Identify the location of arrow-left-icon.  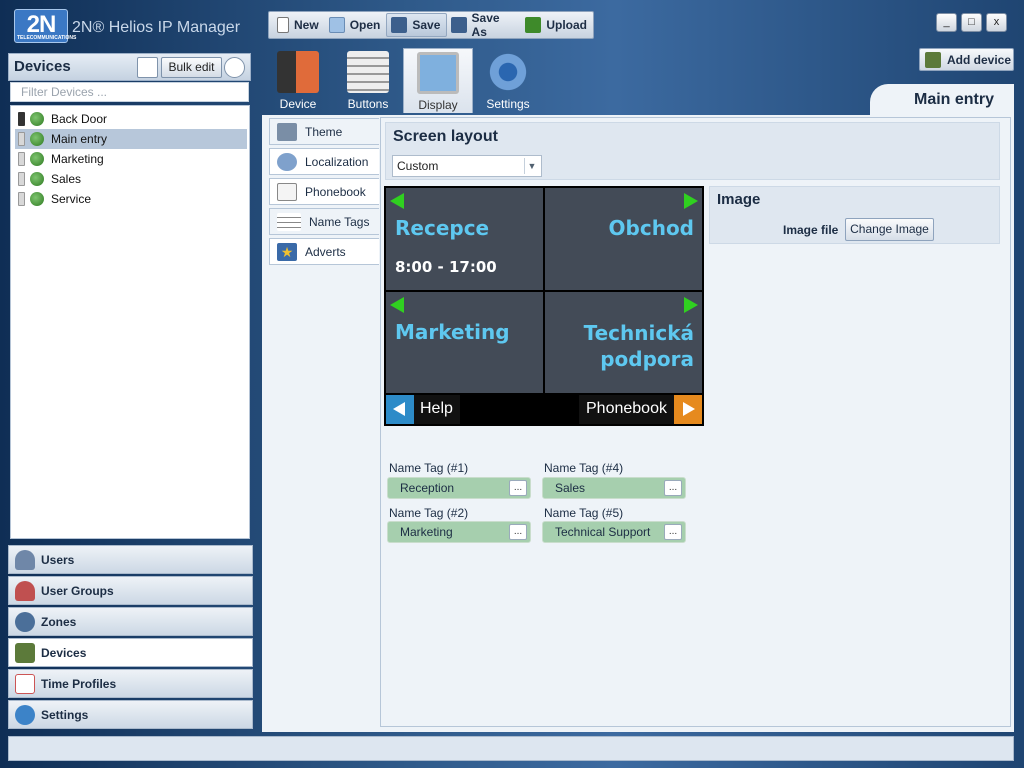
(397, 201).